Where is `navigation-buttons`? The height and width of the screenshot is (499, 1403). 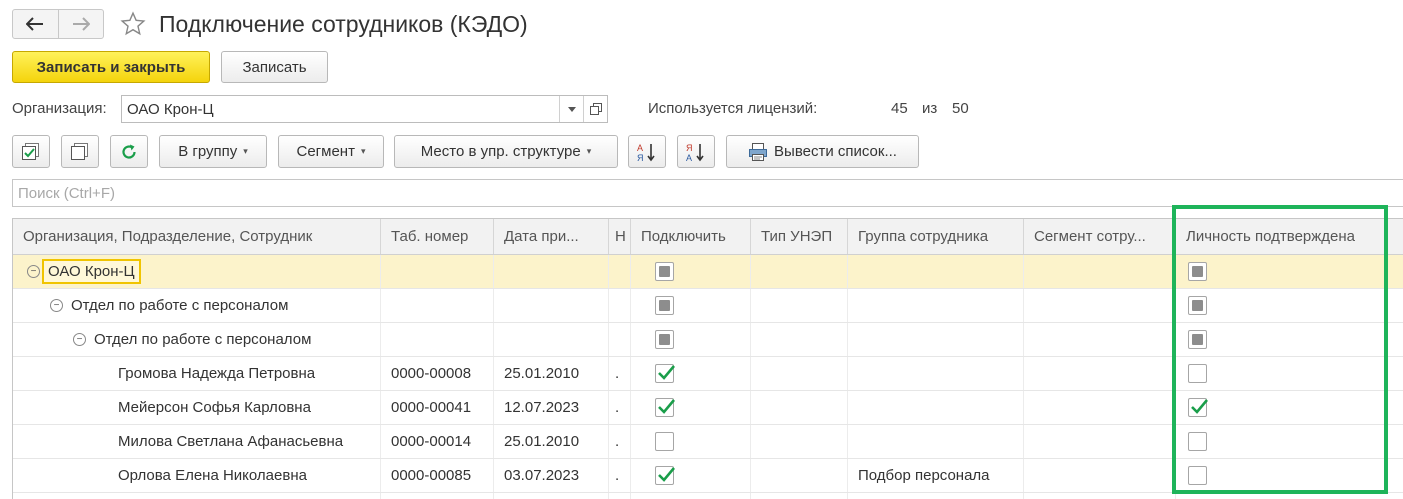
navigation-buttons is located at coordinates (58, 24).